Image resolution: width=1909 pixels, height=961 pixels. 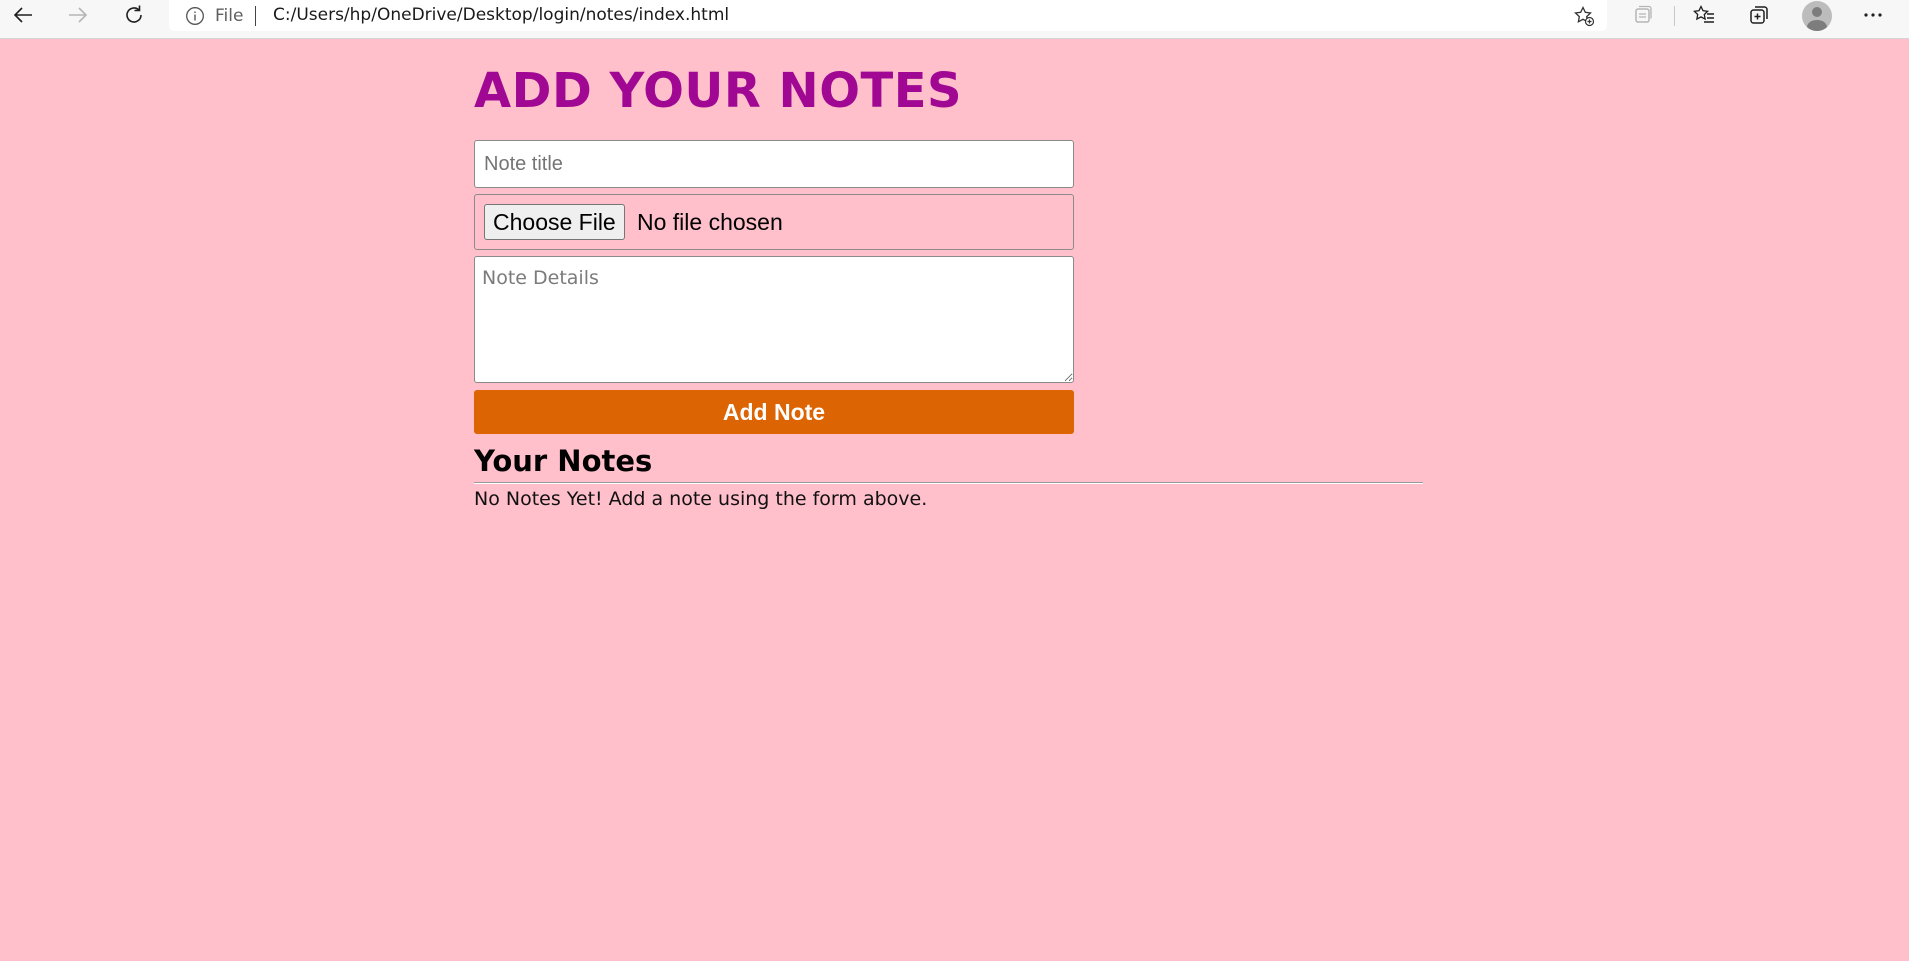 I want to click on collections-read-icon, so click(x=1643, y=15).